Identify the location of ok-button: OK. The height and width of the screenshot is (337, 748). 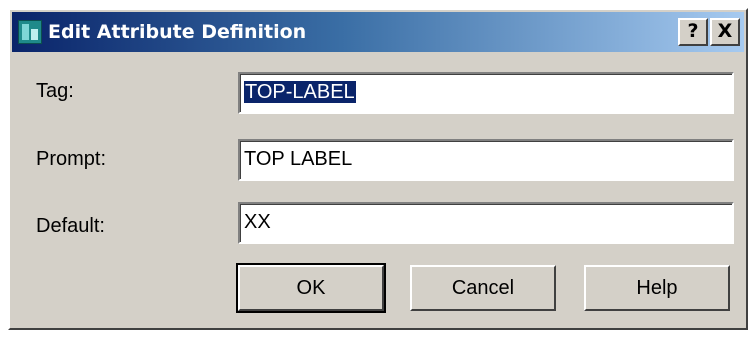
(311, 288).